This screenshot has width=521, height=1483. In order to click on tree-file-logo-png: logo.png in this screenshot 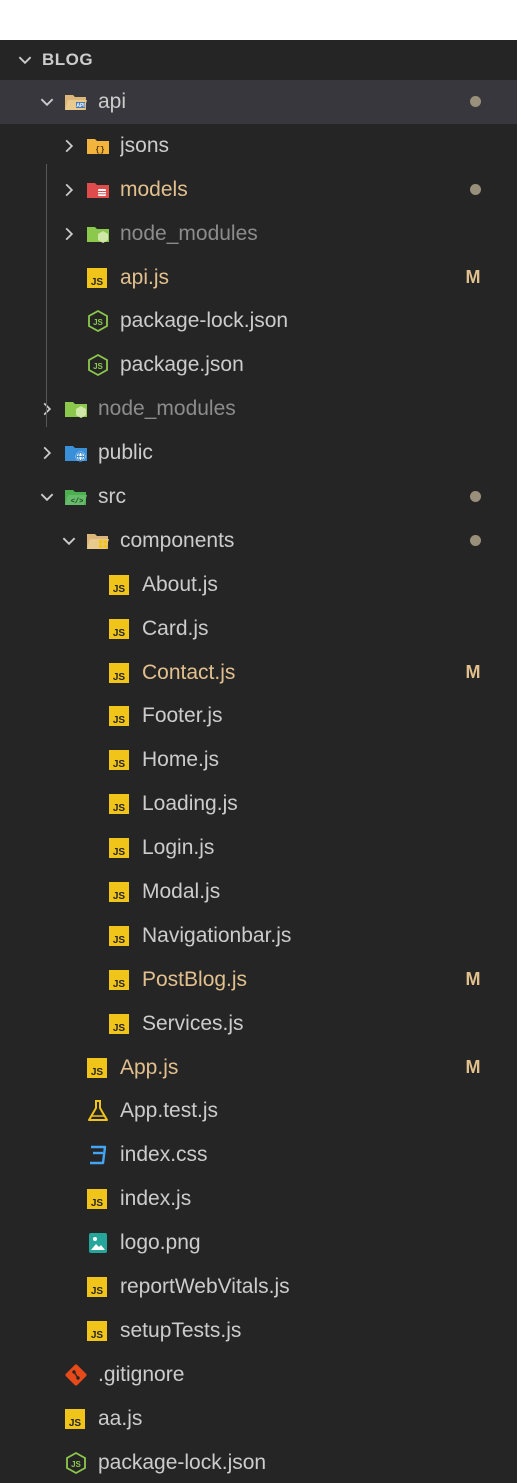, I will do `click(258, 1243)`.